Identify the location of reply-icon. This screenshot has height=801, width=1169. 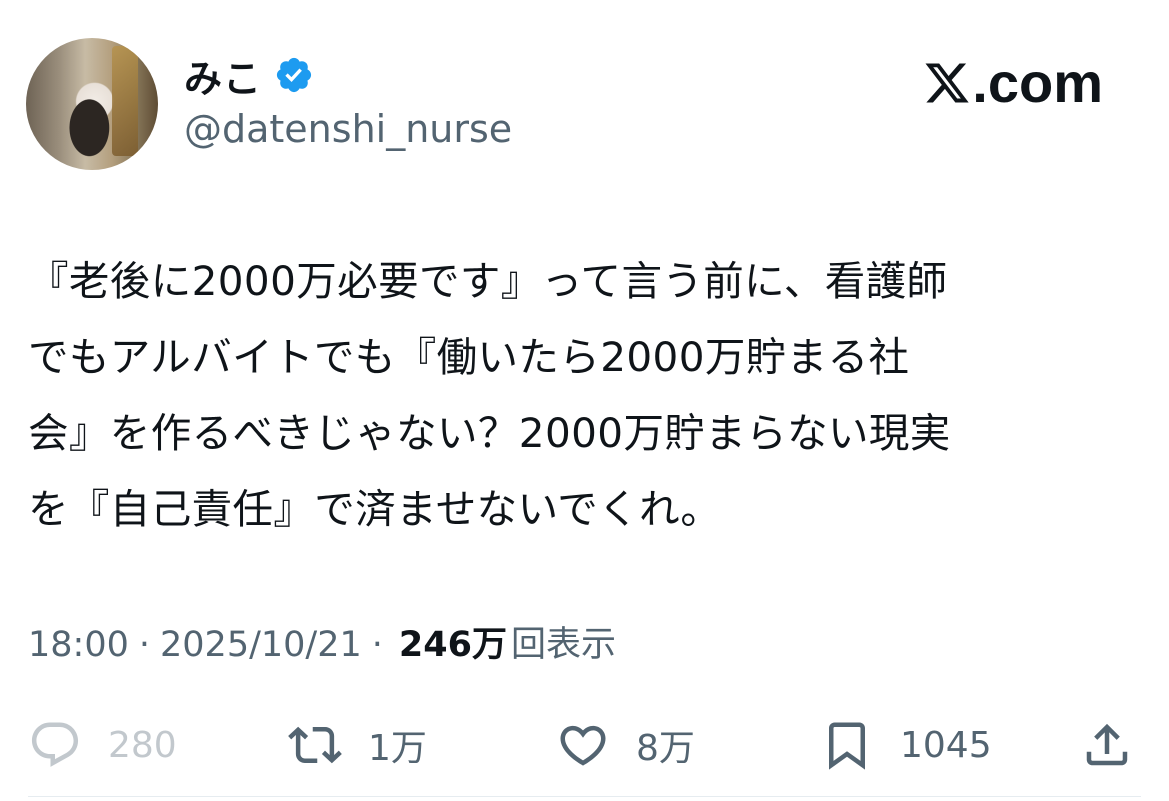
(55, 744).